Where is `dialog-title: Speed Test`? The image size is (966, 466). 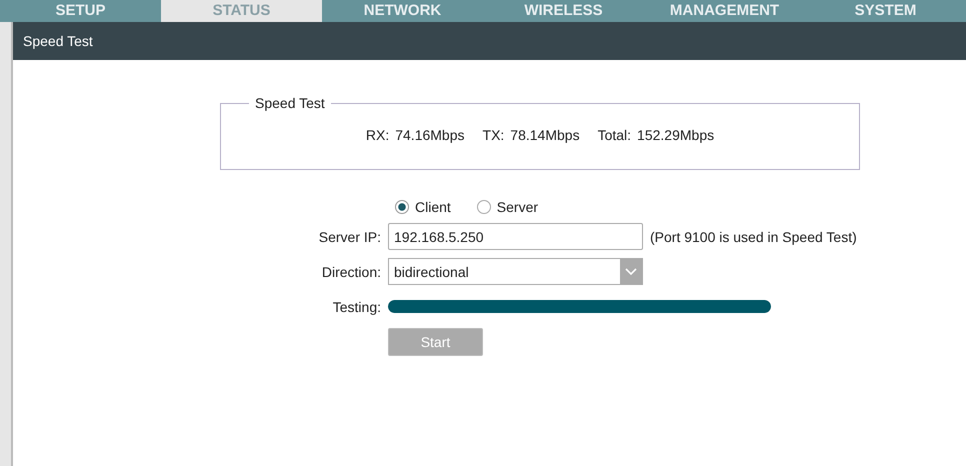 dialog-title: Speed Test is located at coordinates (58, 41).